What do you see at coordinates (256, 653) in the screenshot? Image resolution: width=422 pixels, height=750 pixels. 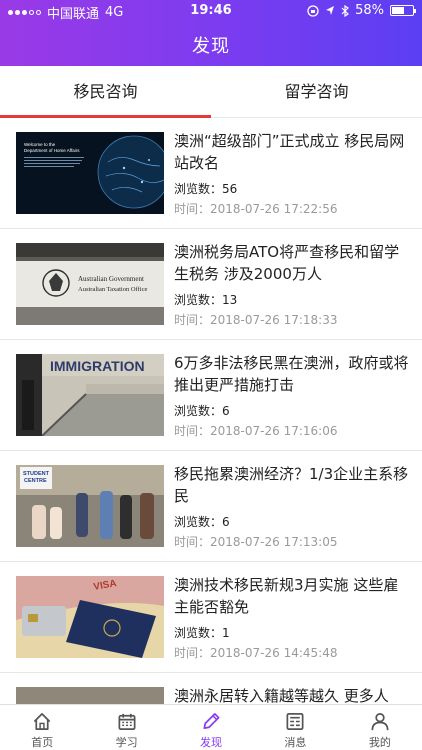 I see `article-time: 时间：2018-07-26 14:45:48` at bounding box center [256, 653].